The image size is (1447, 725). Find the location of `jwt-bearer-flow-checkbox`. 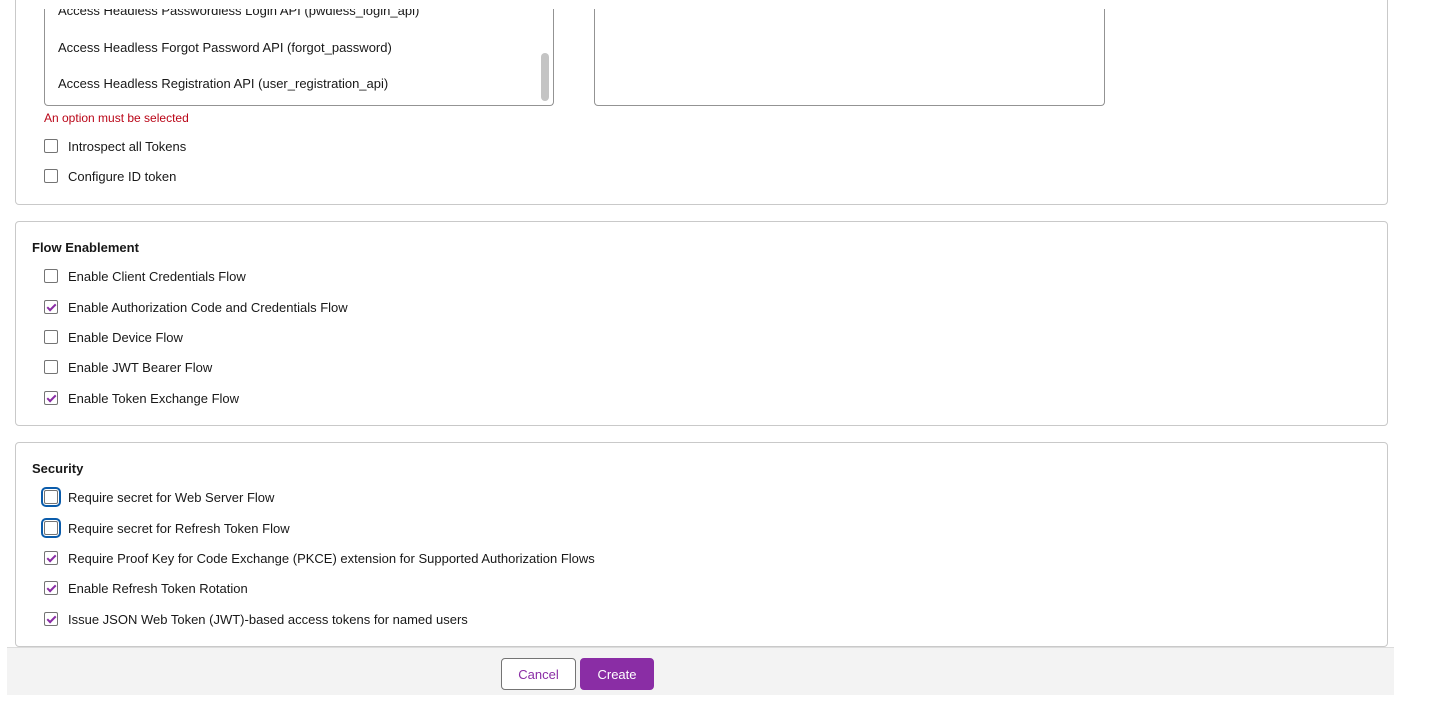

jwt-bearer-flow-checkbox is located at coordinates (51, 367).